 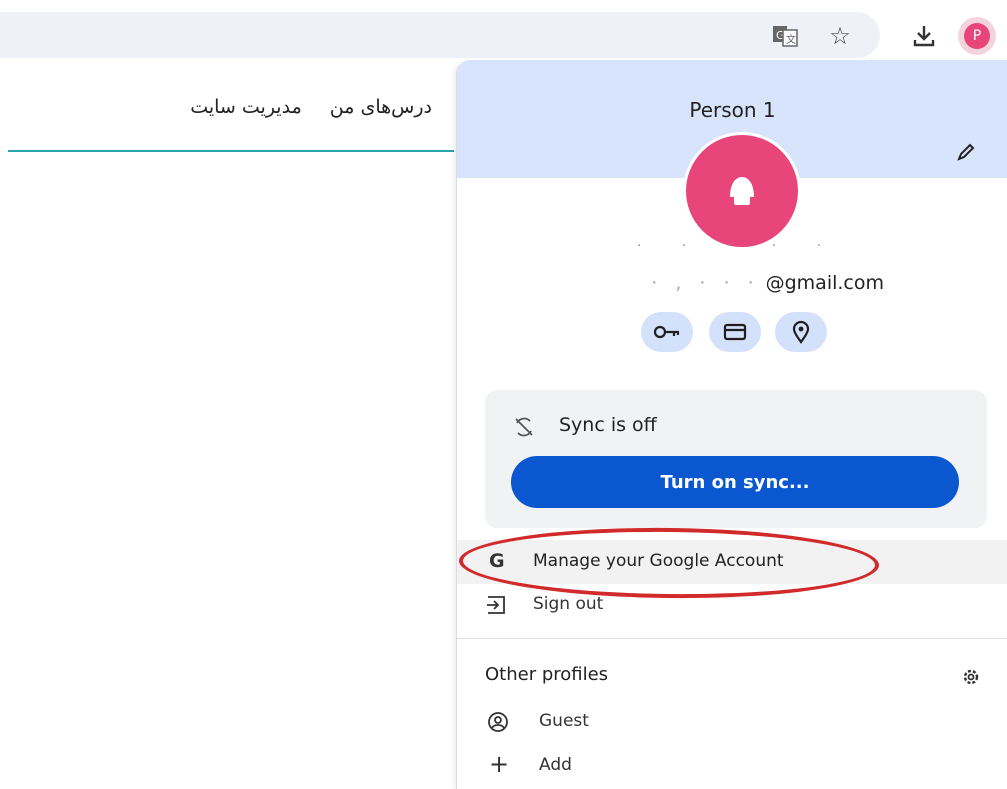 I want to click on sync-off-icon, so click(x=524, y=427).